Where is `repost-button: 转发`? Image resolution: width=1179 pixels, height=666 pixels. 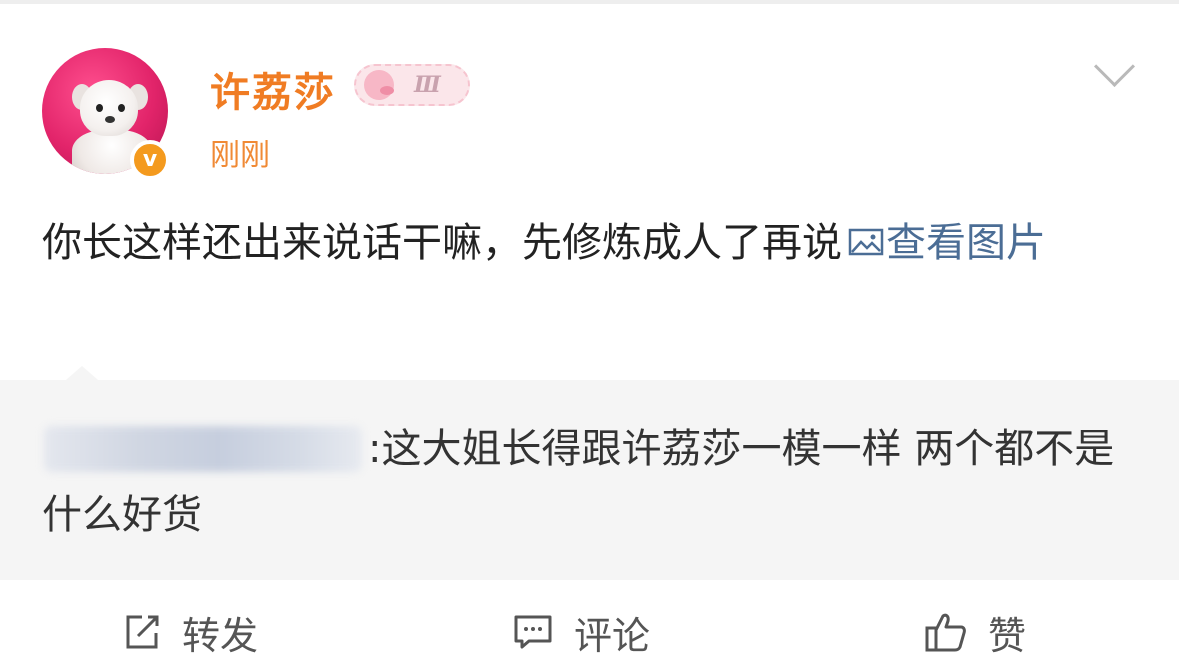 repost-button: 转发 is located at coordinates (190, 634).